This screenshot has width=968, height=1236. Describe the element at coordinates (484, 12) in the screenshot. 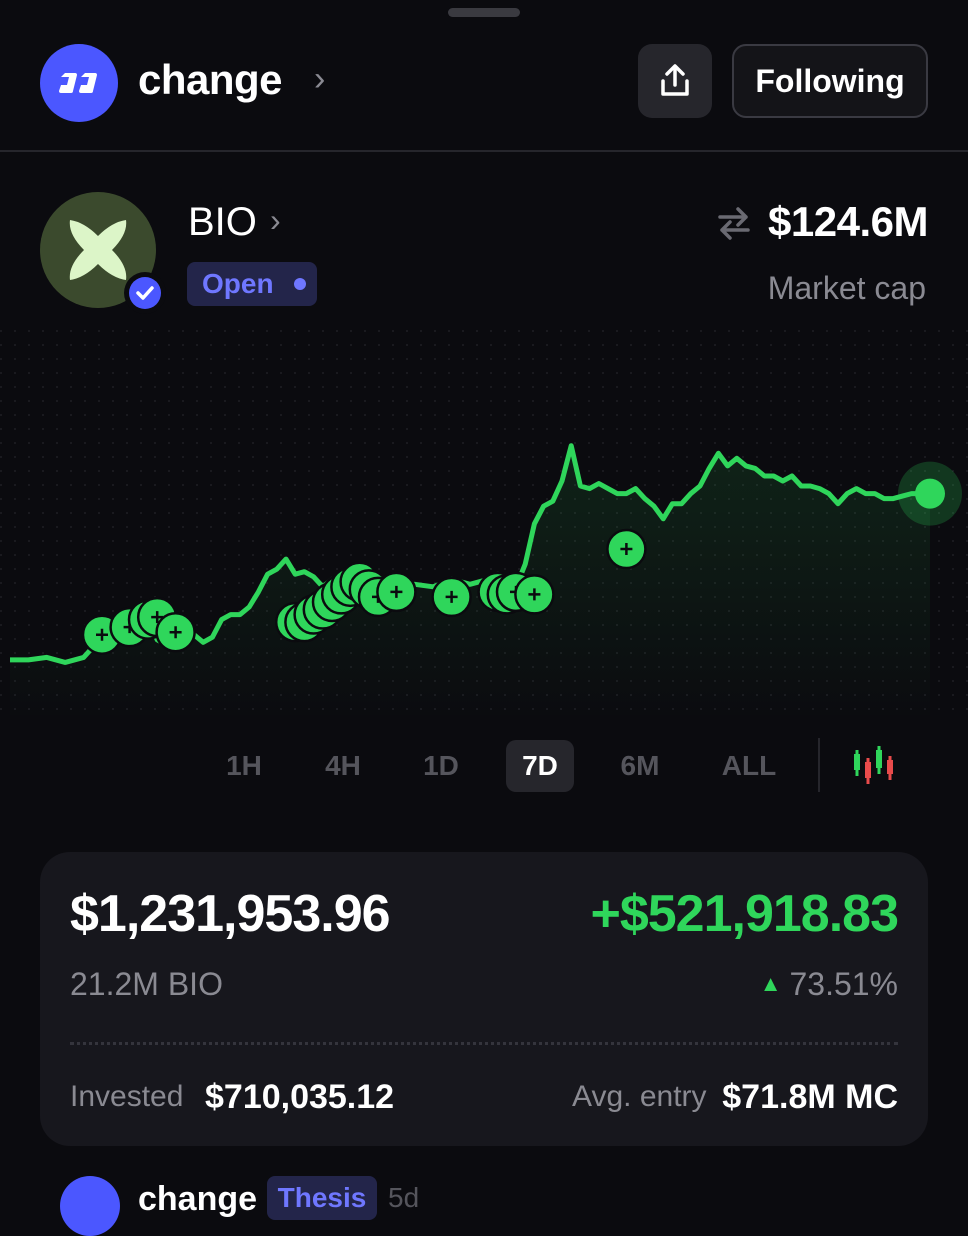

I see `sheet-grabber` at that location.